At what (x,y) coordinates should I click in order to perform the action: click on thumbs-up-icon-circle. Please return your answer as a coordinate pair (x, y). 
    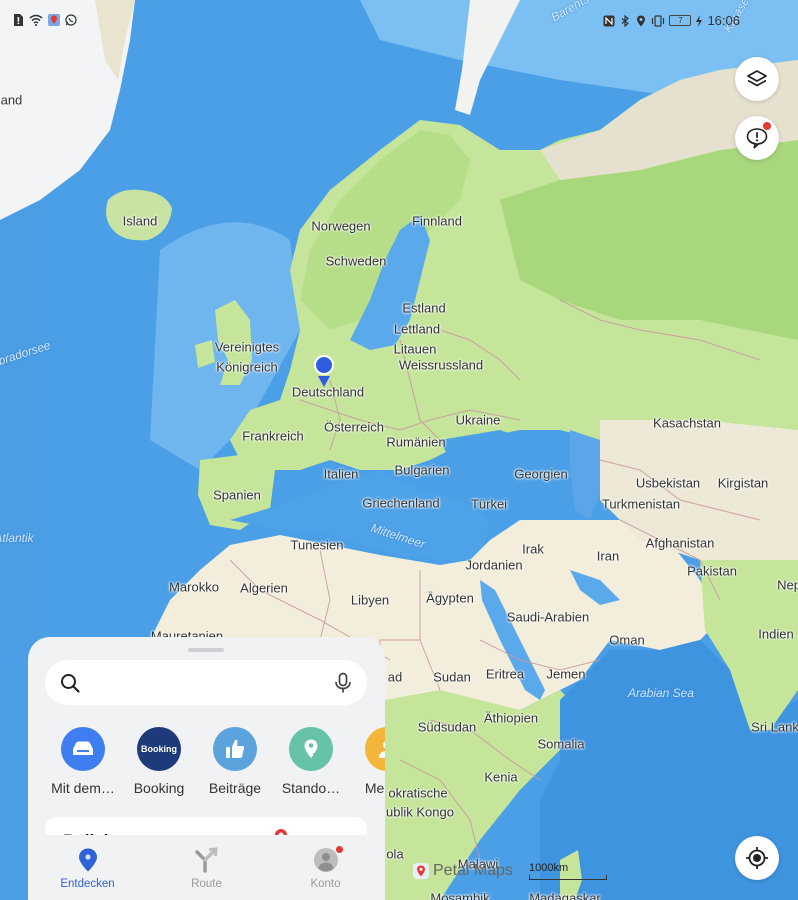
    Looking at the image, I should click on (235, 749).